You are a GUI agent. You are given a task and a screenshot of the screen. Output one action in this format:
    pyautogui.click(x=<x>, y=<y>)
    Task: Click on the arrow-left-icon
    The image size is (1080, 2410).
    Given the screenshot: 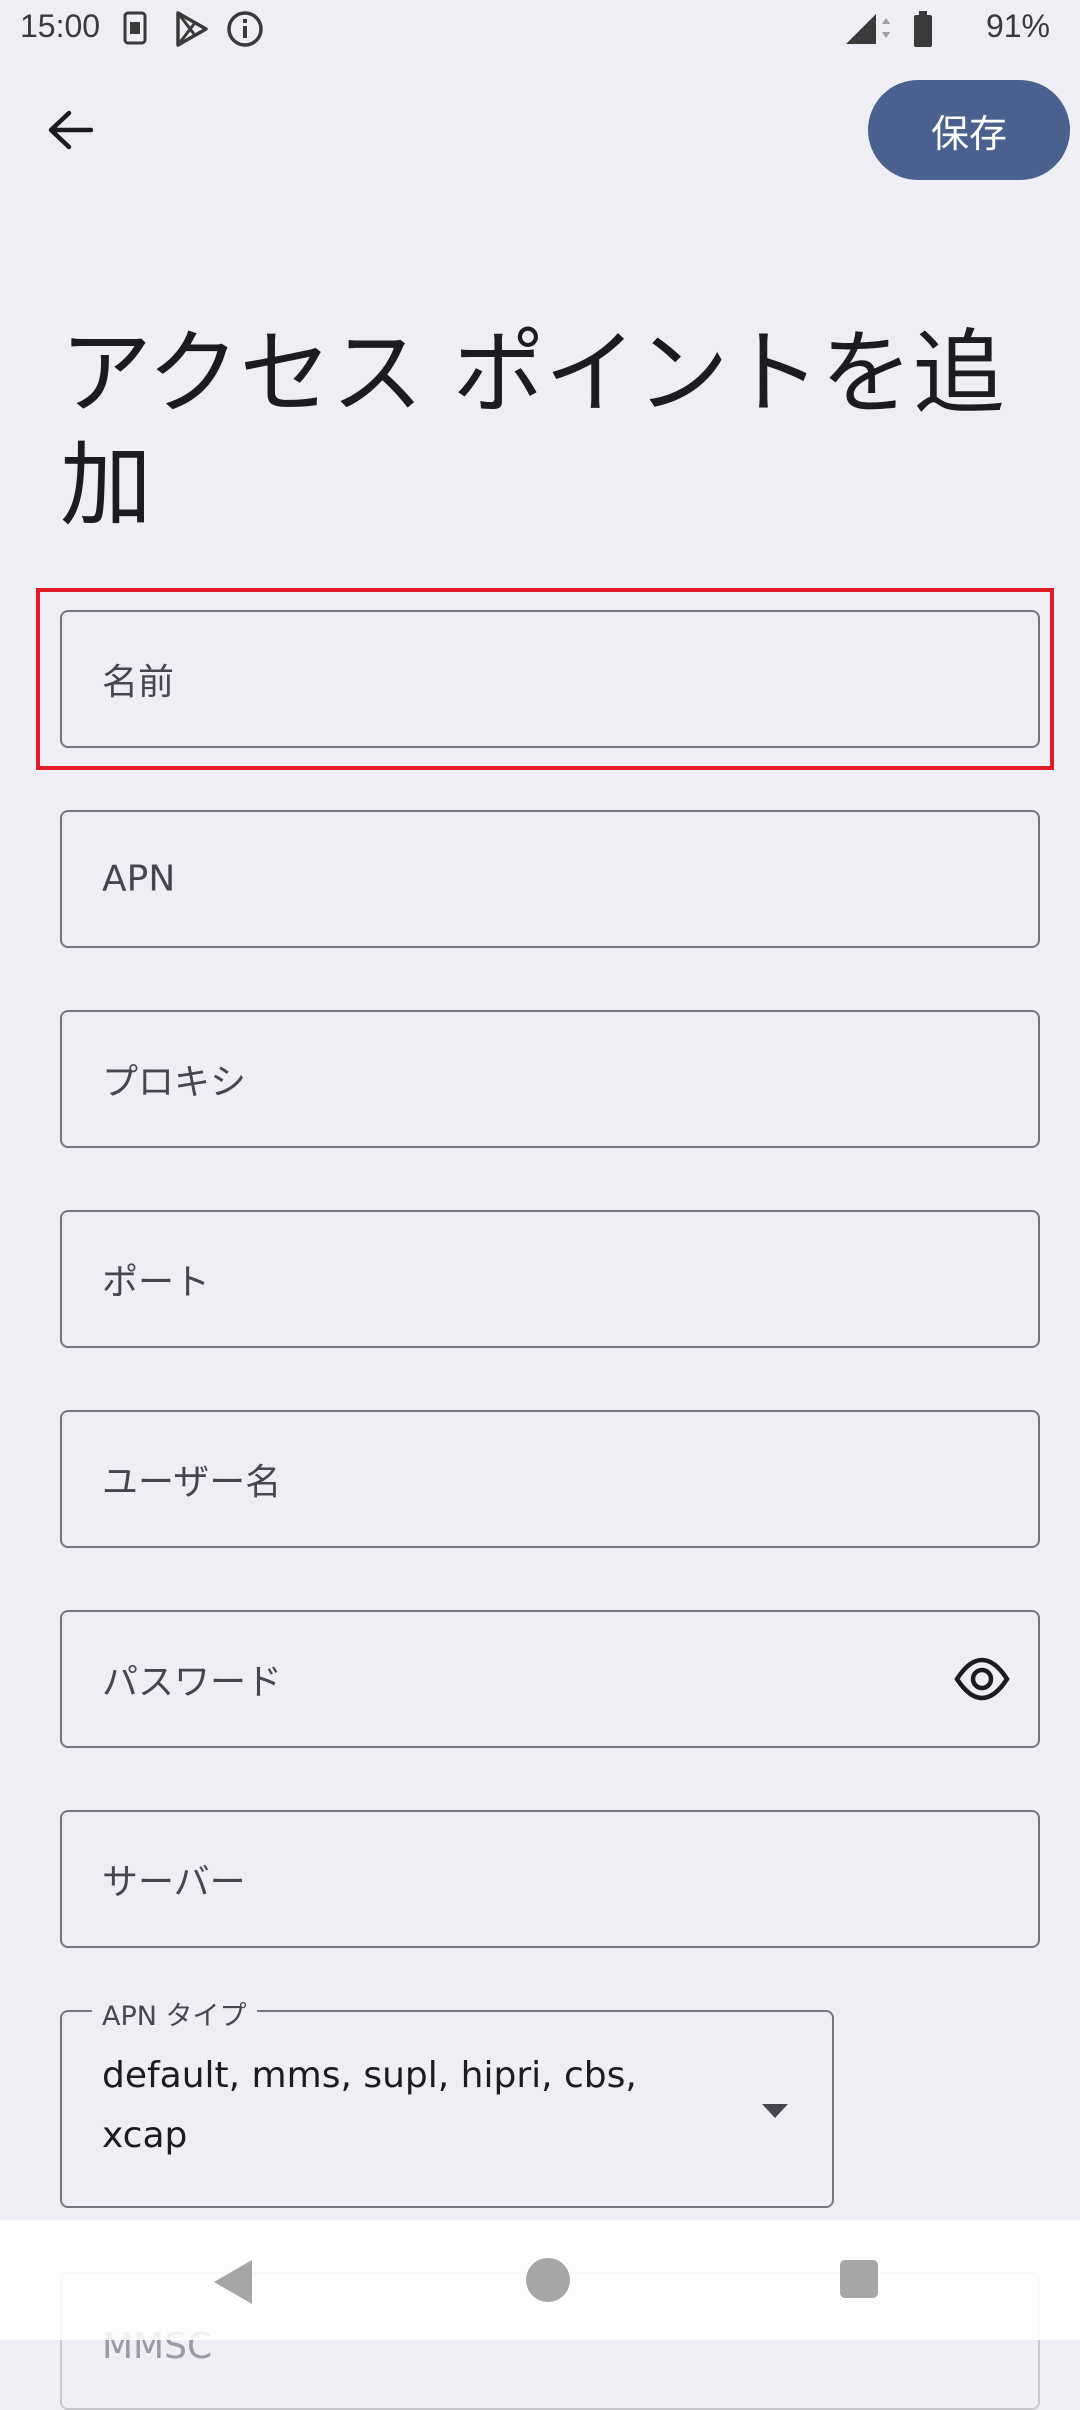 What is the action you would take?
    pyautogui.click(x=70, y=130)
    